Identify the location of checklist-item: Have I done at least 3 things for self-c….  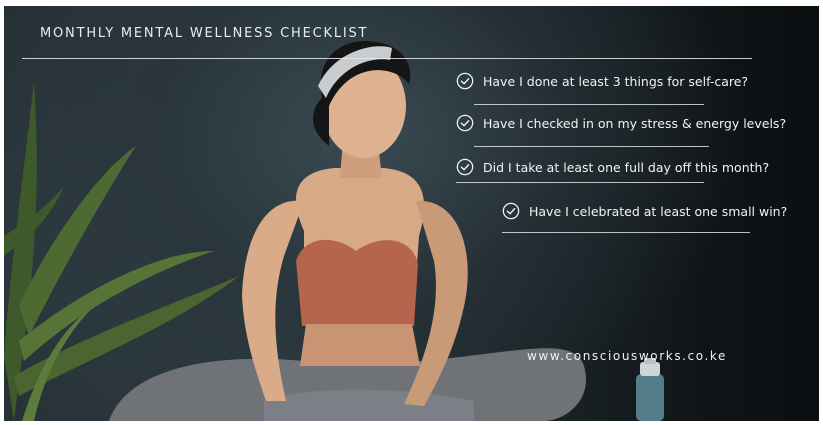
(602, 81).